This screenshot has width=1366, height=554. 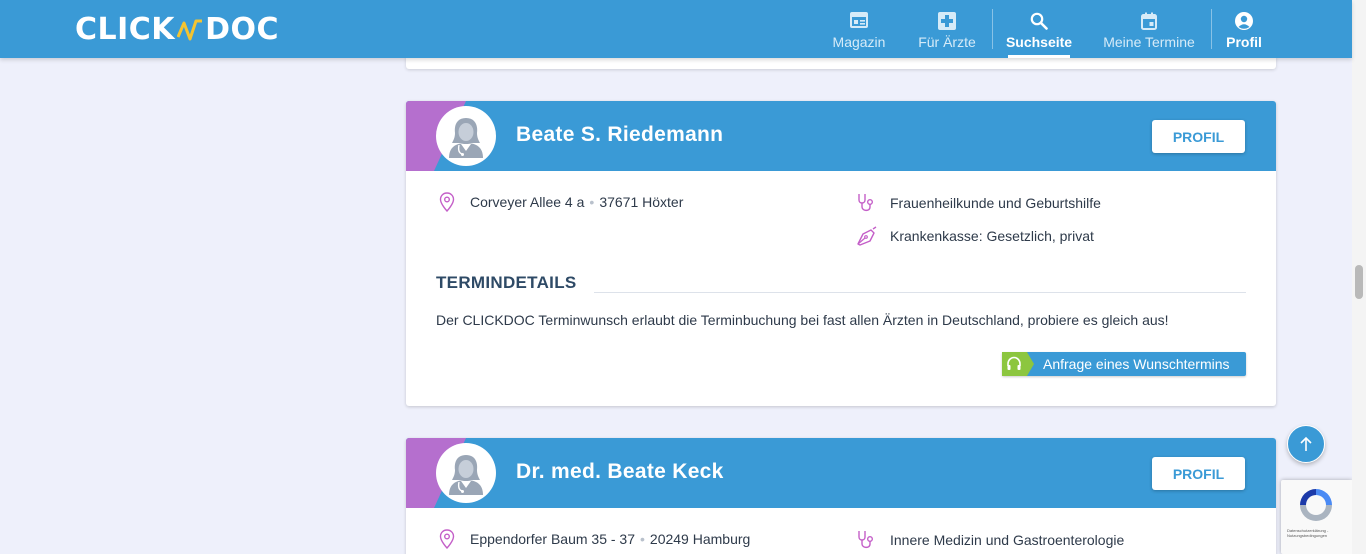 I want to click on address-row: Corveyer Allee 4 a • 37671 Höxter, so click(x=559, y=202).